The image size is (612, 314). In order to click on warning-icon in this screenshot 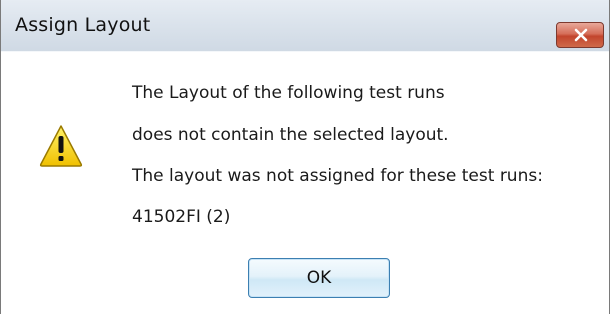, I will do `click(61, 146)`.